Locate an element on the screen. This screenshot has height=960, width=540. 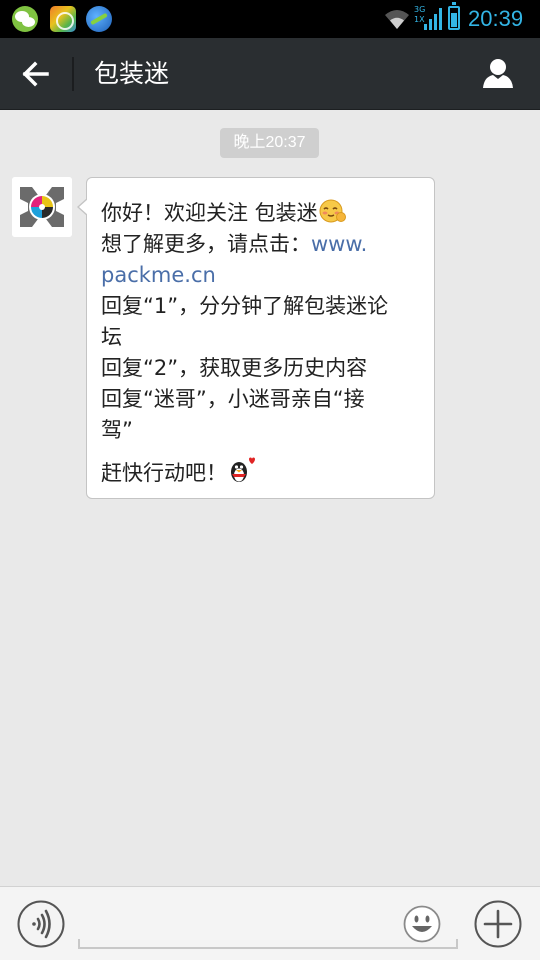
packme-logo-icon is located at coordinates (42, 207).